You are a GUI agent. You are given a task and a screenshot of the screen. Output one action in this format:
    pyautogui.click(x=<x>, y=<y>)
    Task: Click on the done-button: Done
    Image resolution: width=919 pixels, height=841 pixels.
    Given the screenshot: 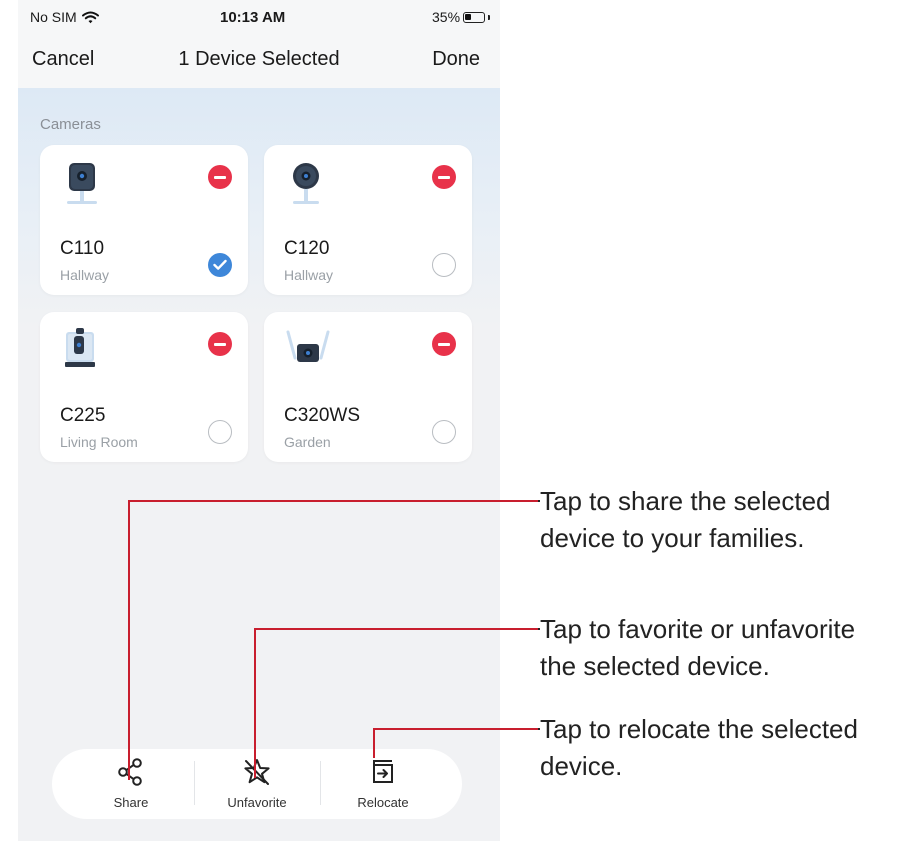 What is the action you would take?
    pyautogui.click(x=456, y=59)
    